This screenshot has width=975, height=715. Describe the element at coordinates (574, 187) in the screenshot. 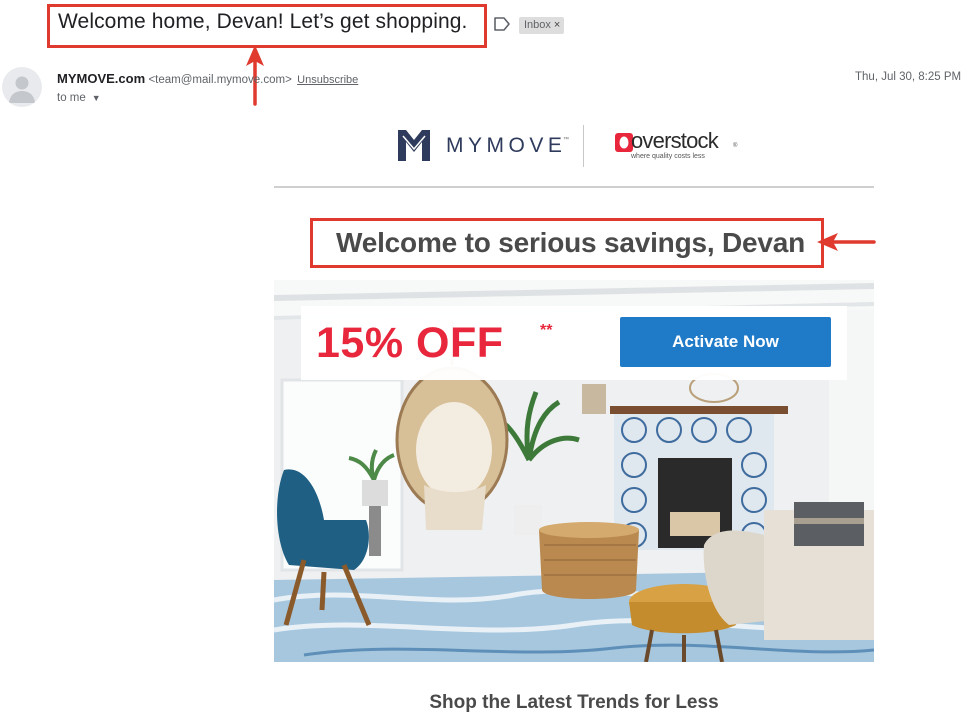

I see `header-divider` at that location.